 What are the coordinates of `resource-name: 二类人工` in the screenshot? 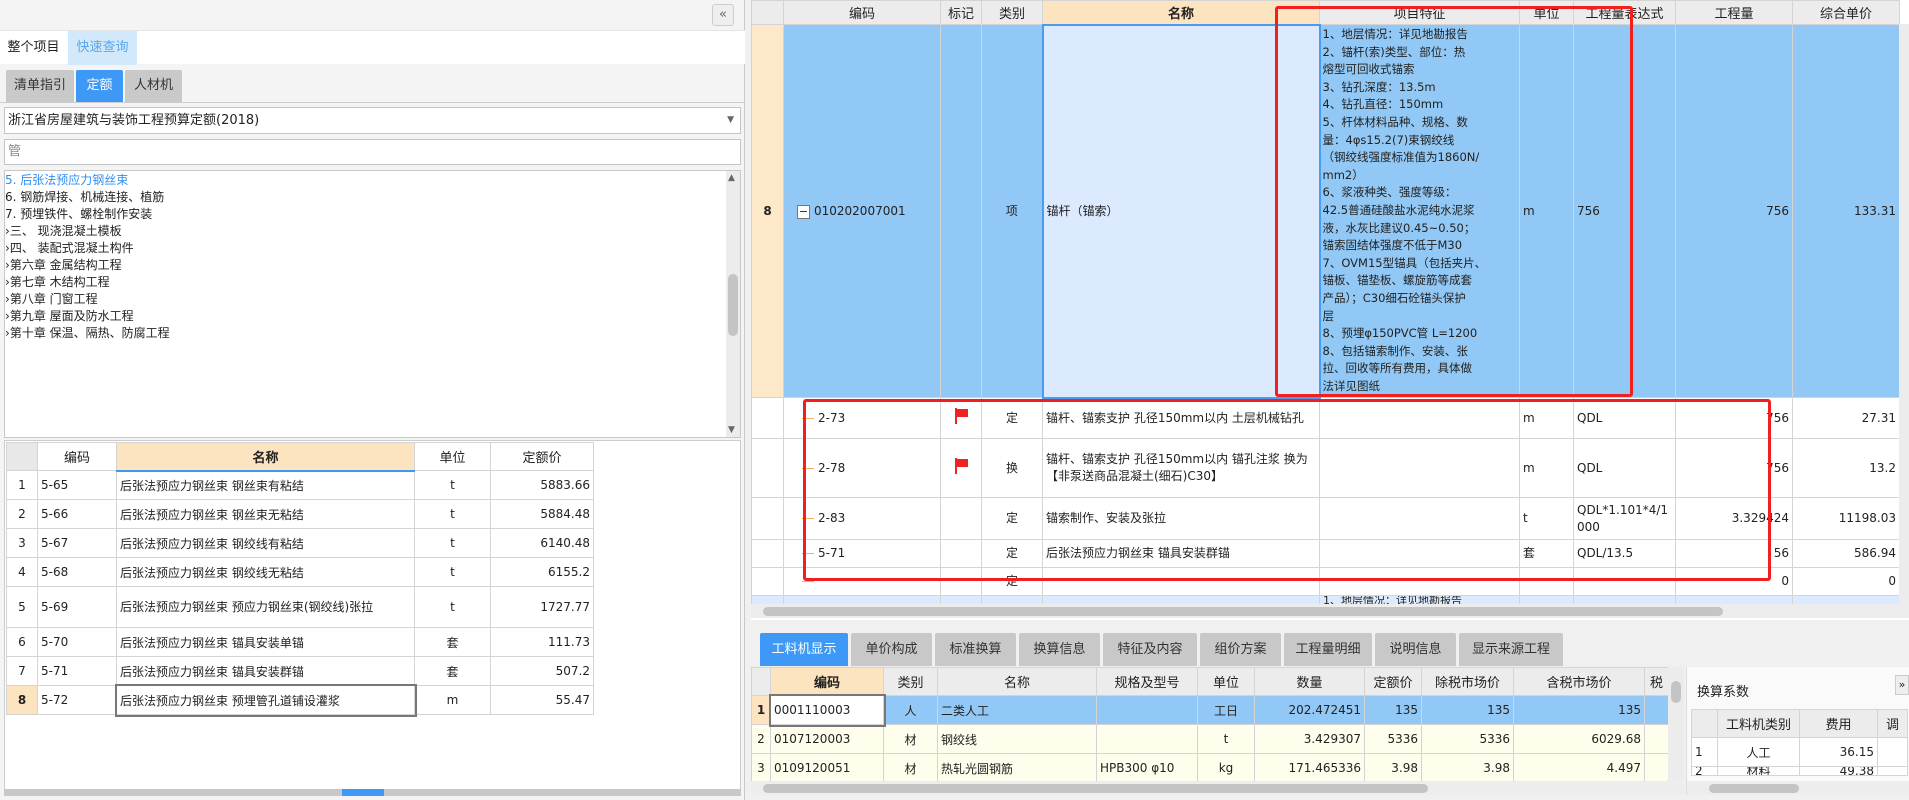 It's located at (1017, 710).